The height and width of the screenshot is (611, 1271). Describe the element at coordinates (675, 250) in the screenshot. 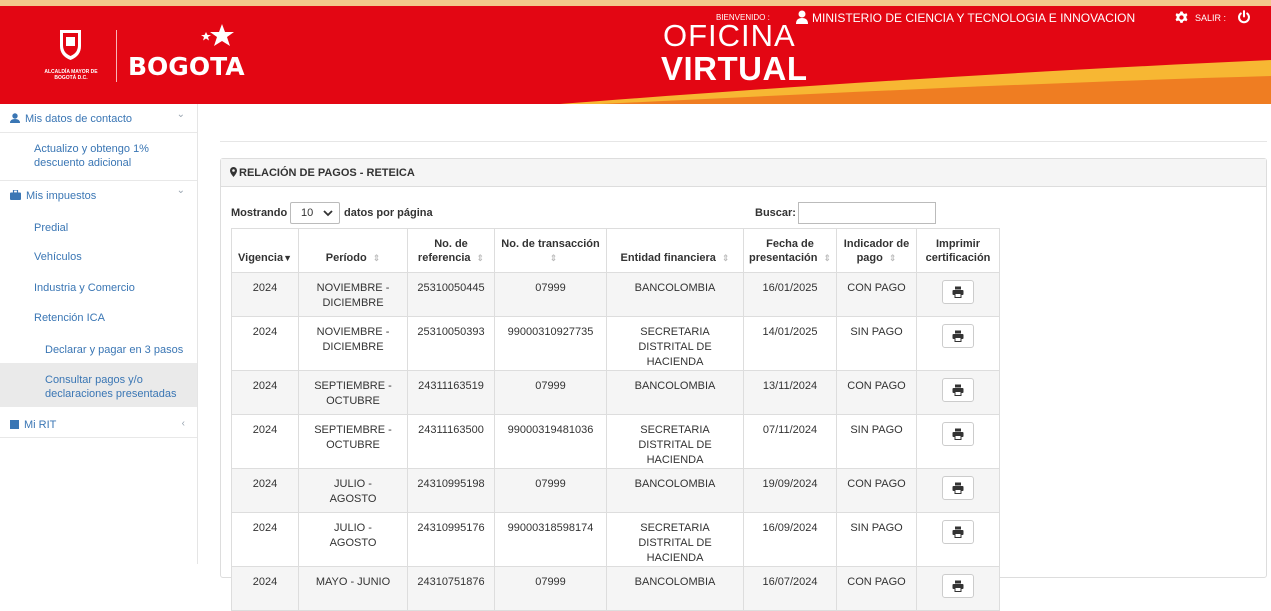

I see `column-header-entidad: Entidad financiera ⇕` at that location.